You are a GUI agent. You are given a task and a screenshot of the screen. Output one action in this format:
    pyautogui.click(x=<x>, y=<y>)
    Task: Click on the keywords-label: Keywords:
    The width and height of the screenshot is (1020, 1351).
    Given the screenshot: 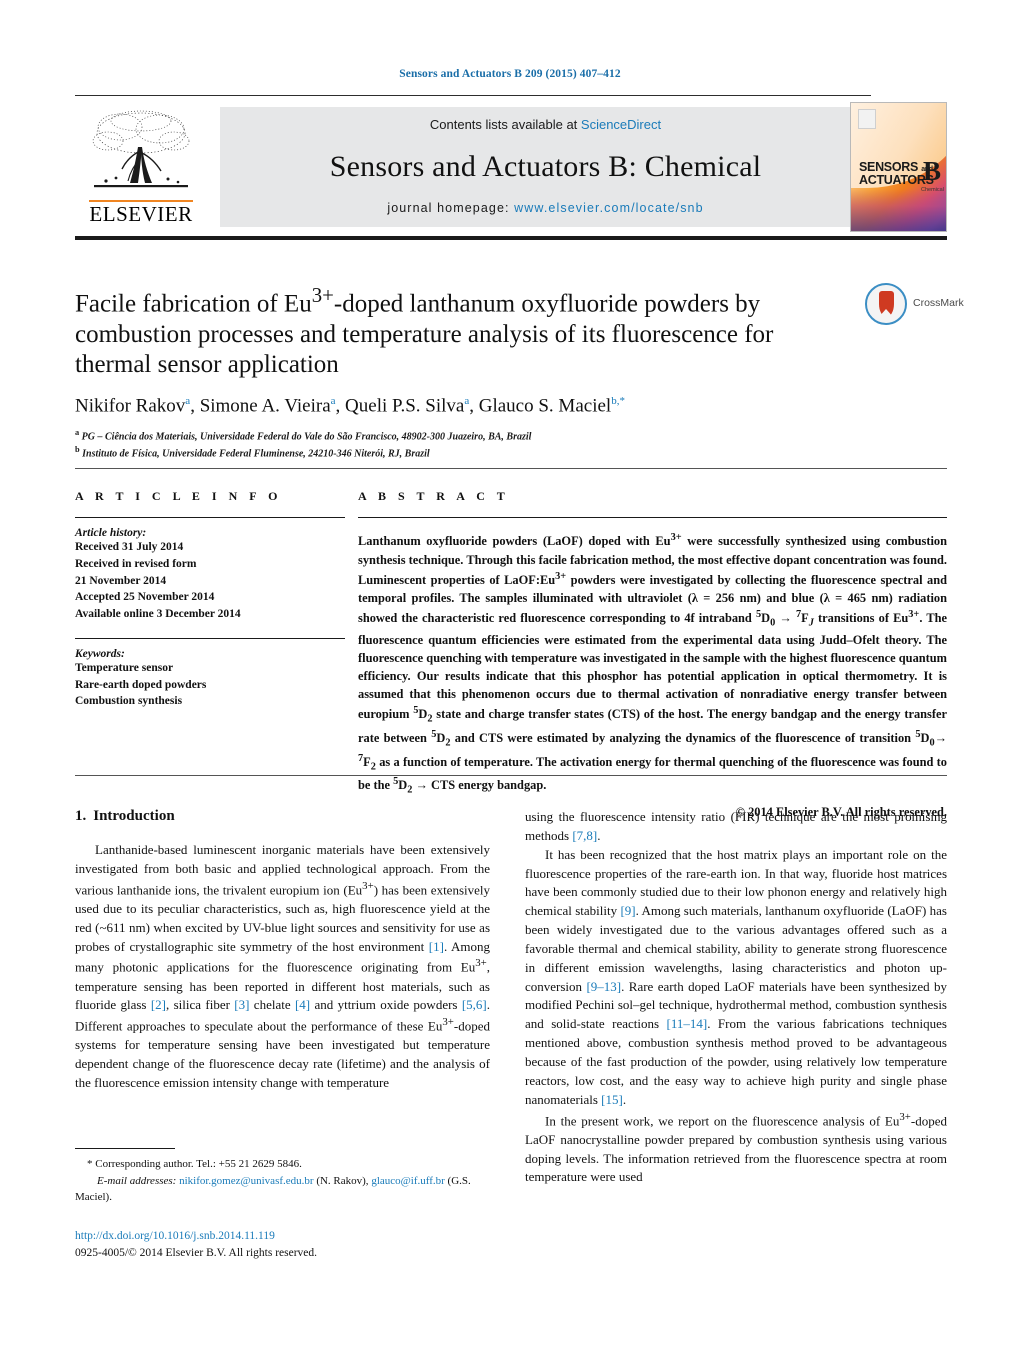 What is the action you would take?
    pyautogui.click(x=100, y=654)
    